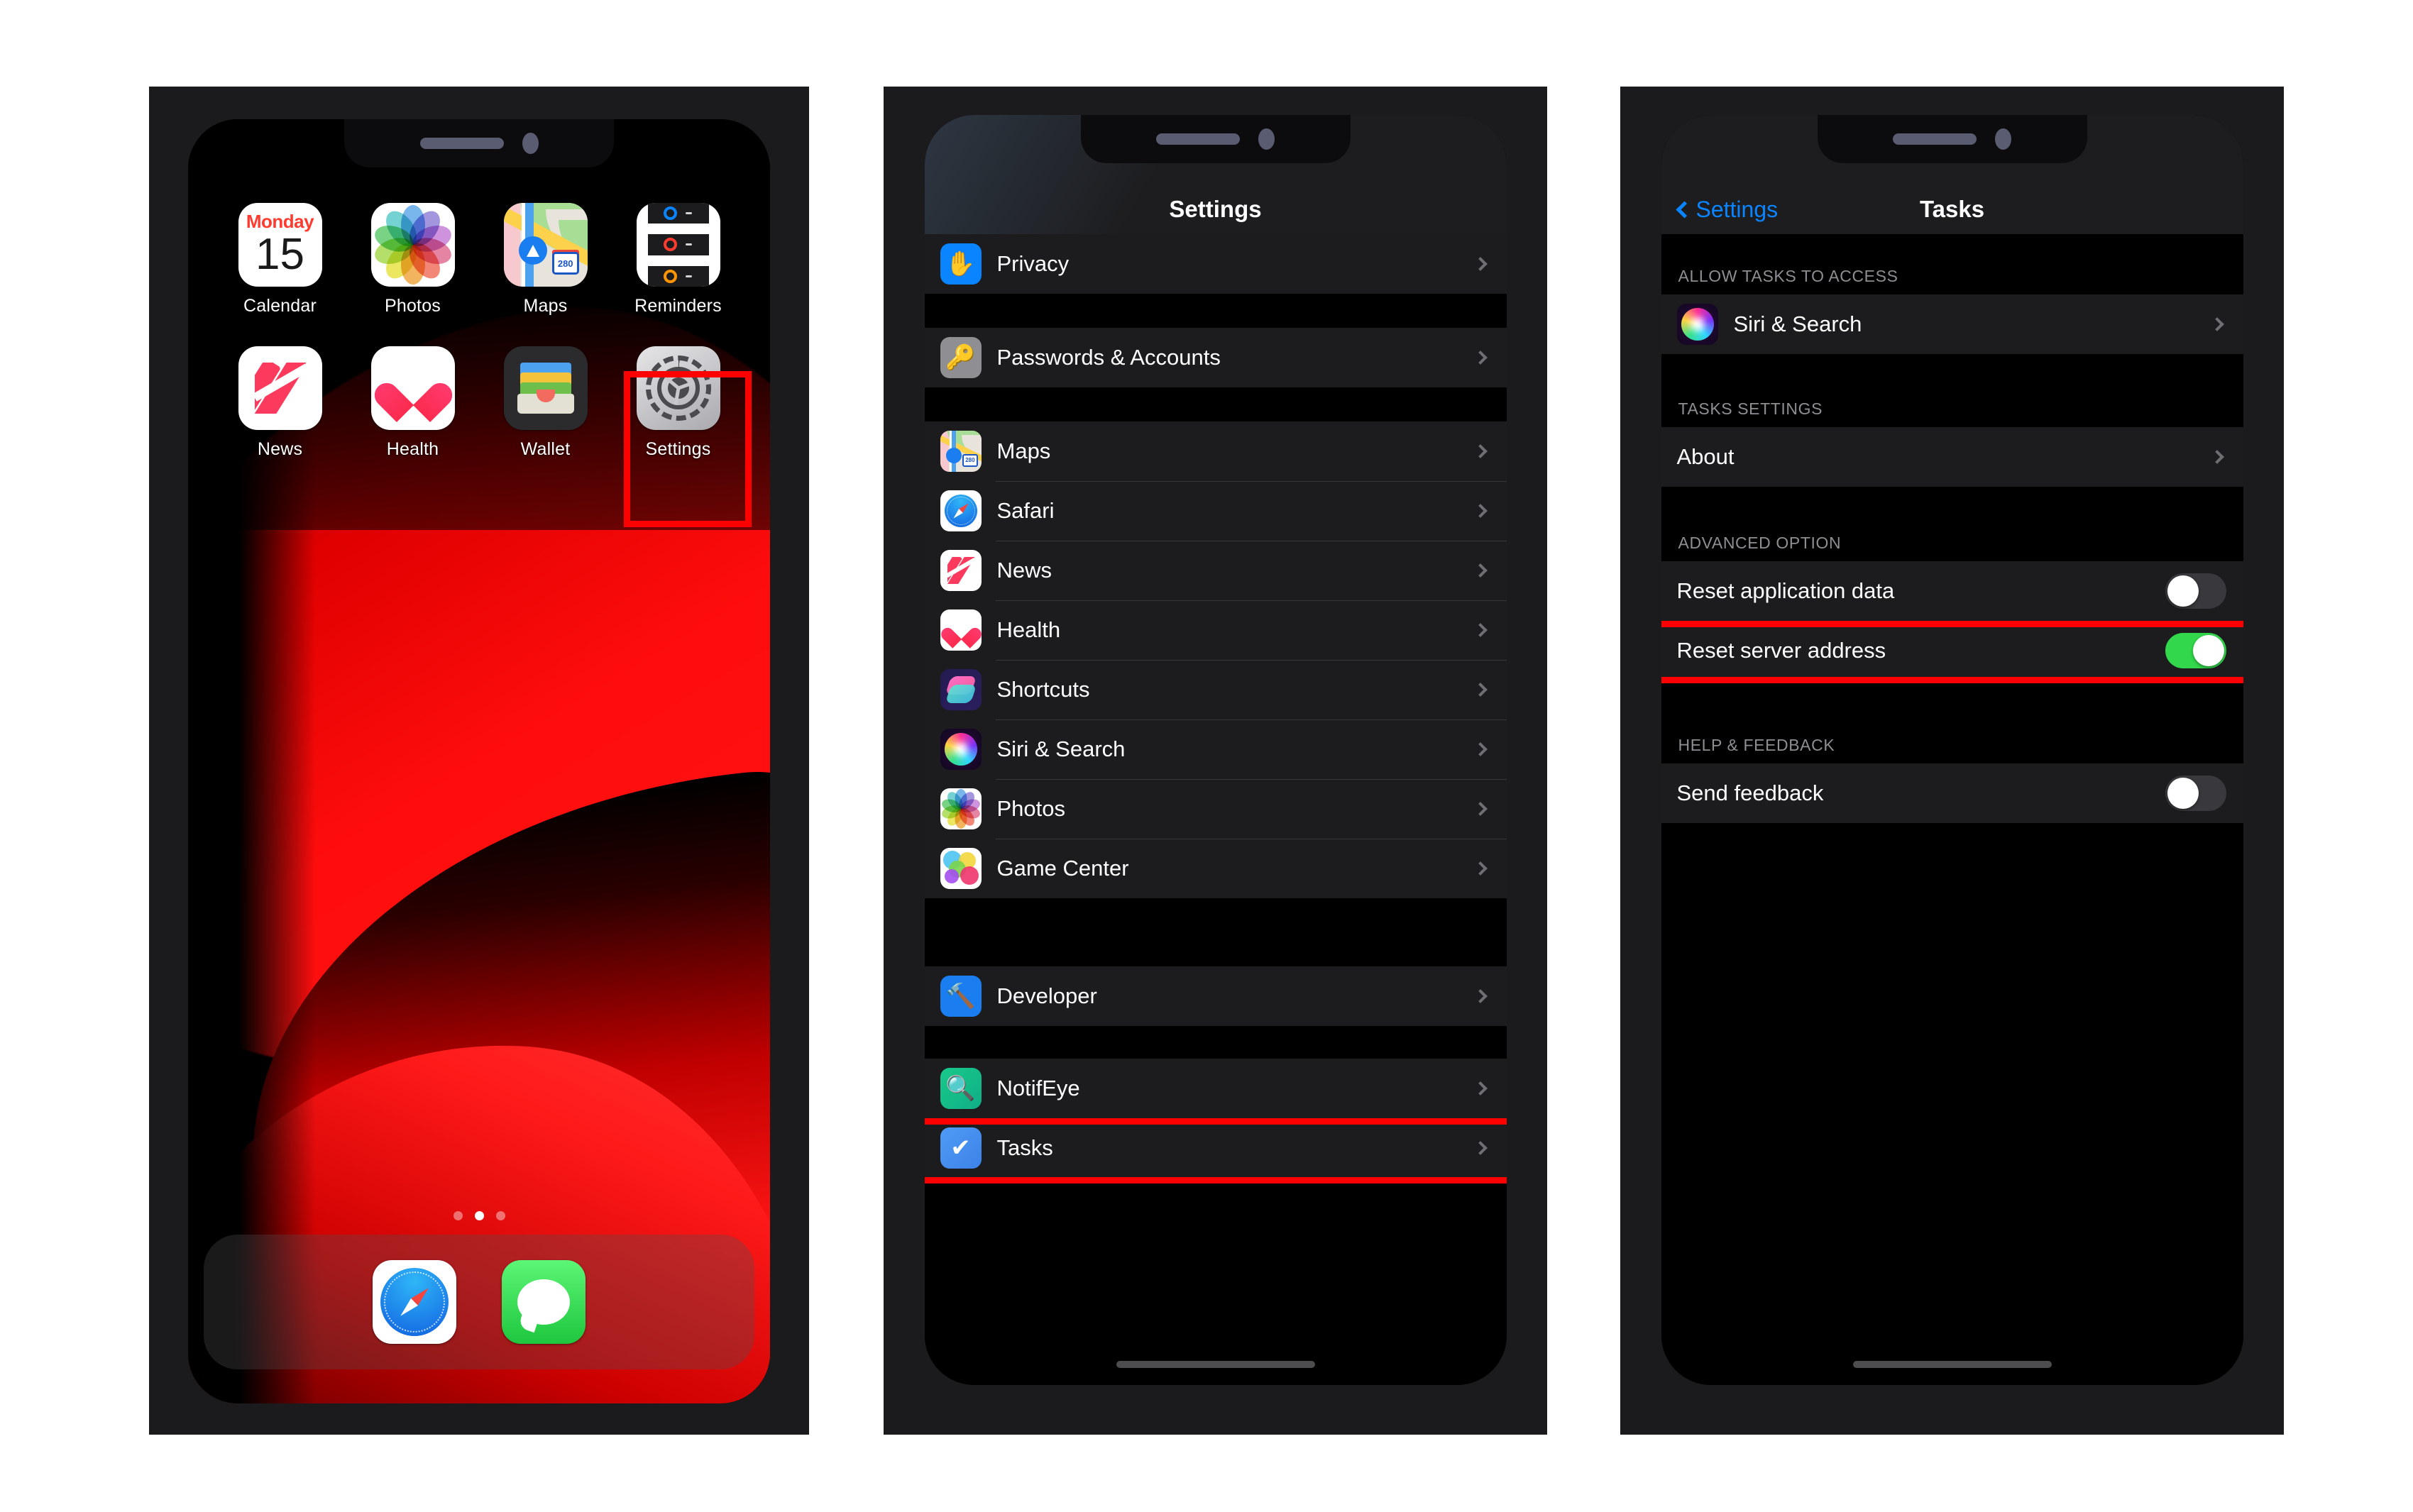 This screenshot has height=1512, width=2413. I want to click on row-label: Health, so click(1028, 629).